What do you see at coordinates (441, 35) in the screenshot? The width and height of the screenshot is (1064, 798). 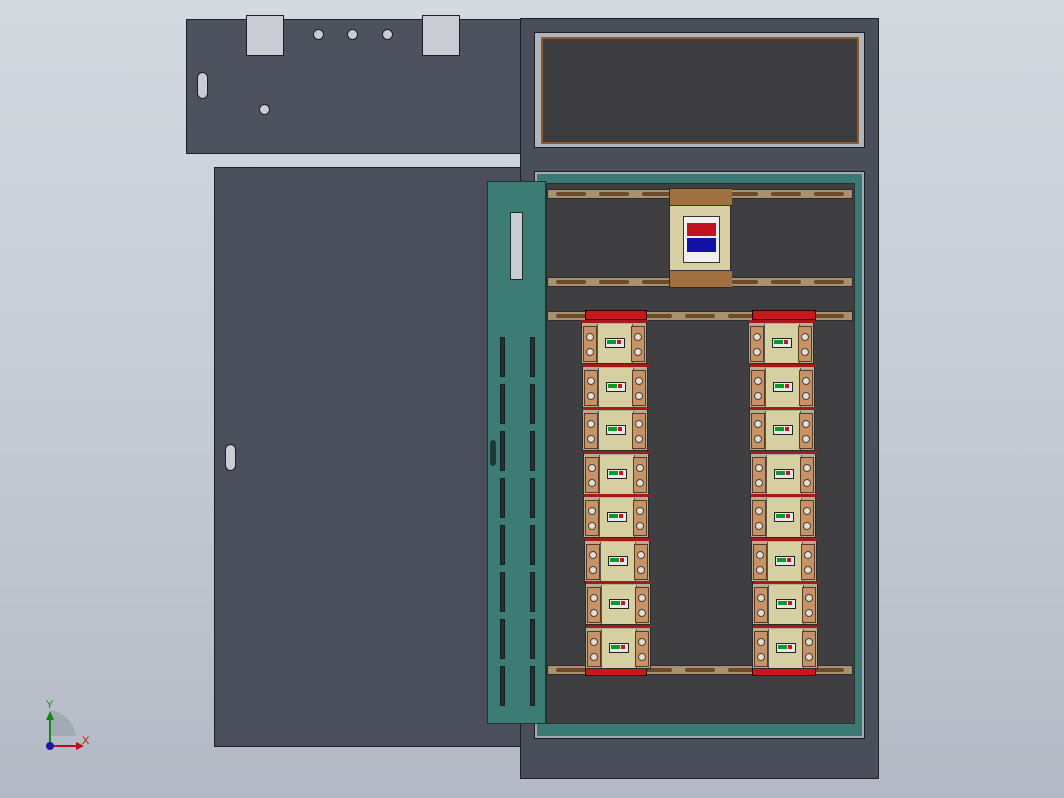 I see `panel-meter-right` at bounding box center [441, 35].